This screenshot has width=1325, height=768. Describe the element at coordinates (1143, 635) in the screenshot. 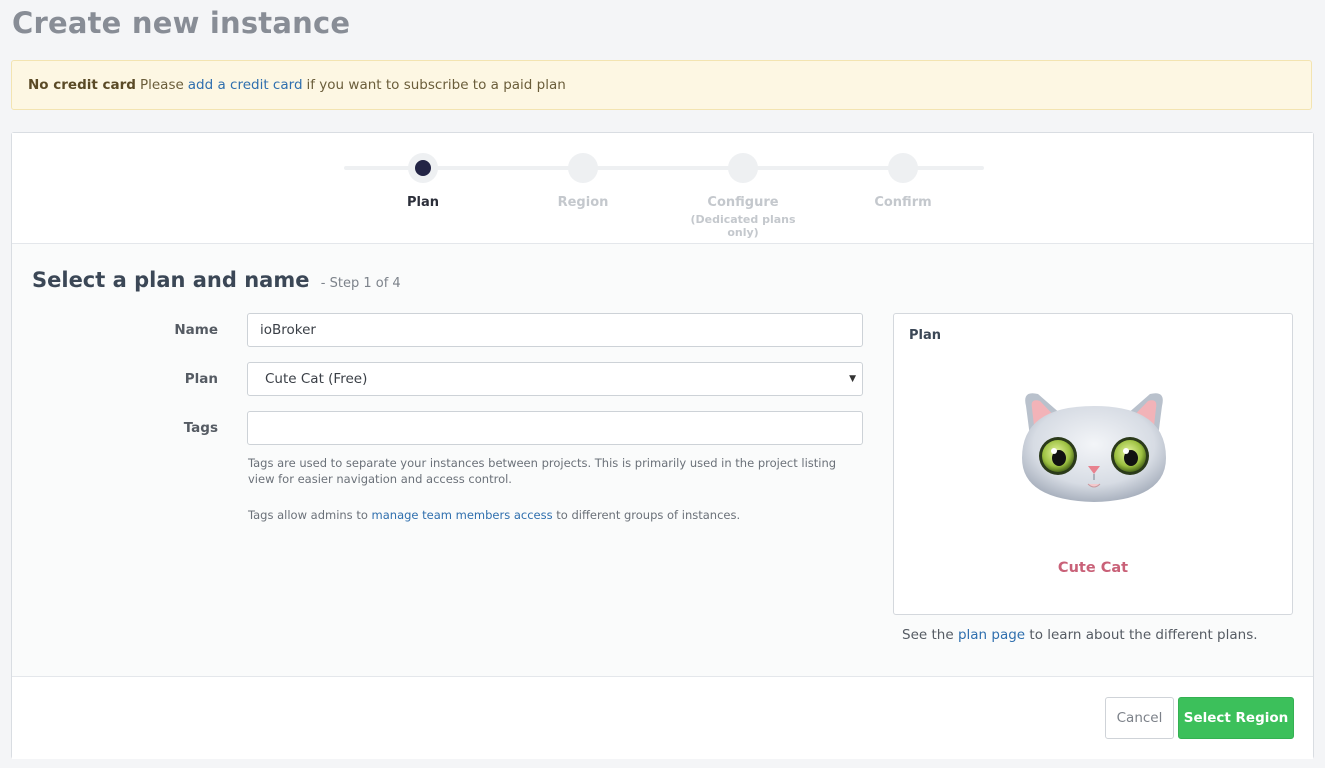

I see `plan-page-note-after: to learn about the different plans.` at that location.